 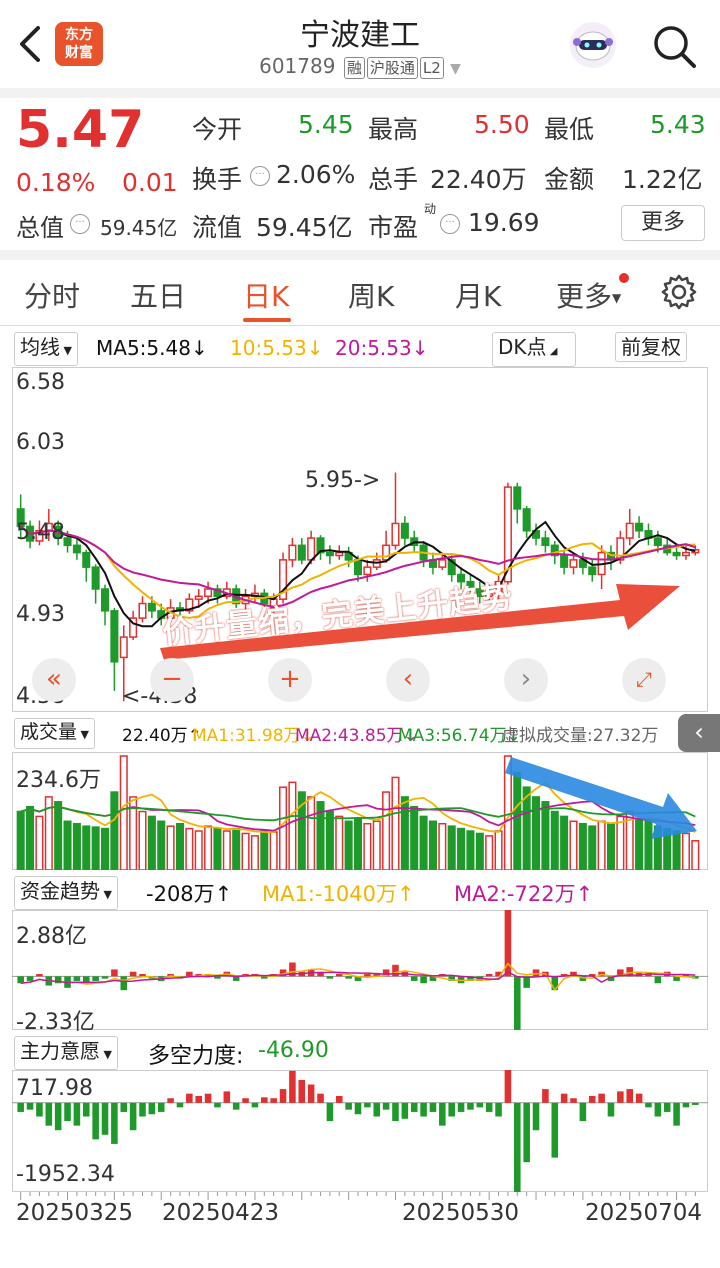 What do you see at coordinates (580, 736) in the screenshot?
I see `virtual-volume: 虚拟成交量:27.32万` at bounding box center [580, 736].